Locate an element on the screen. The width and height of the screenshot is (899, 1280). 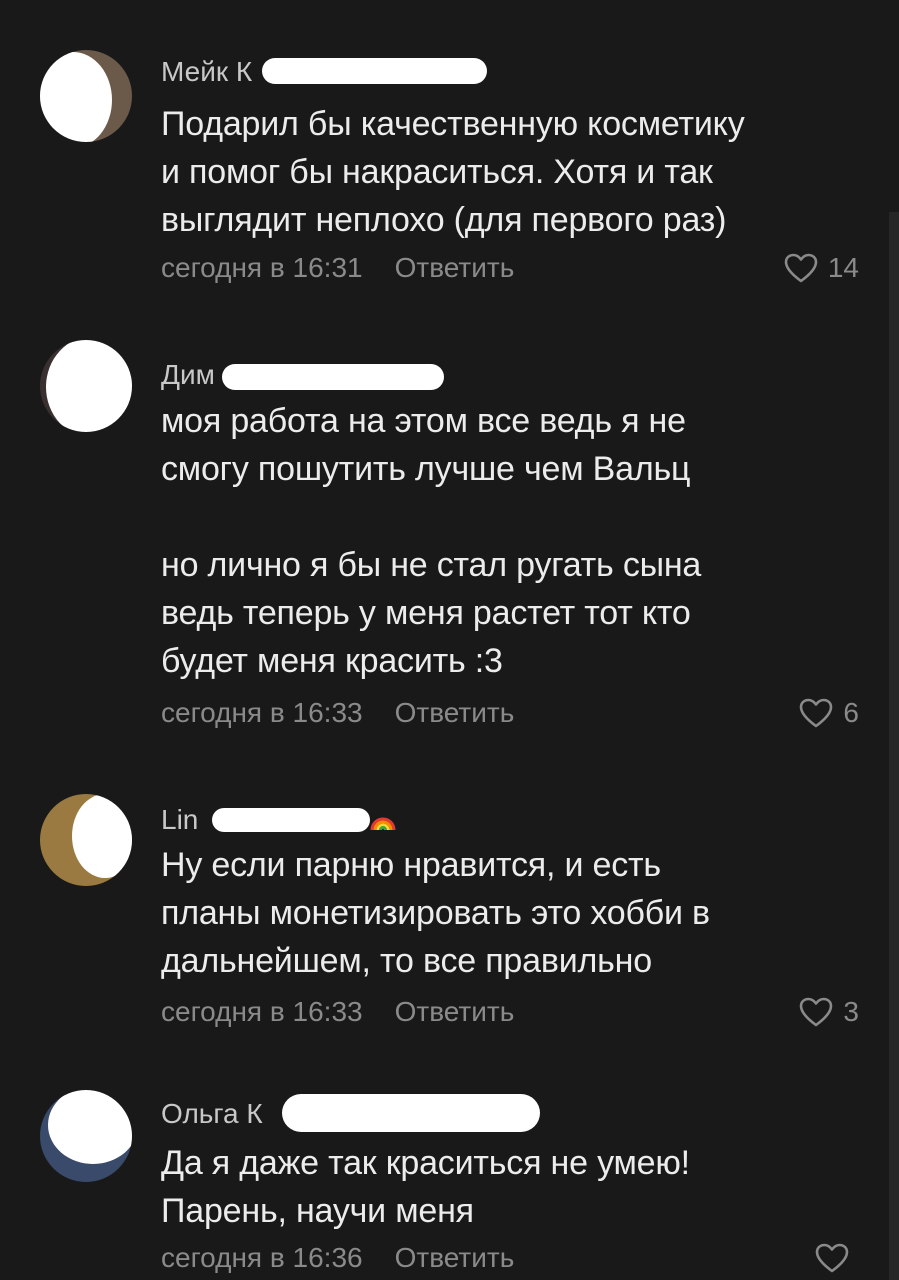
author-name: Дим is located at coordinates (188, 375).